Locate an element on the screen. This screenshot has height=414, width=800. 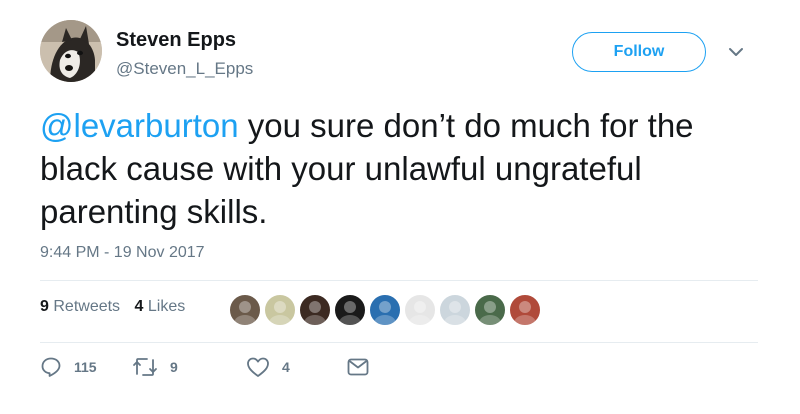
tweet-text-line-1: you sure don’t do much for the is located at coordinates (466, 125).